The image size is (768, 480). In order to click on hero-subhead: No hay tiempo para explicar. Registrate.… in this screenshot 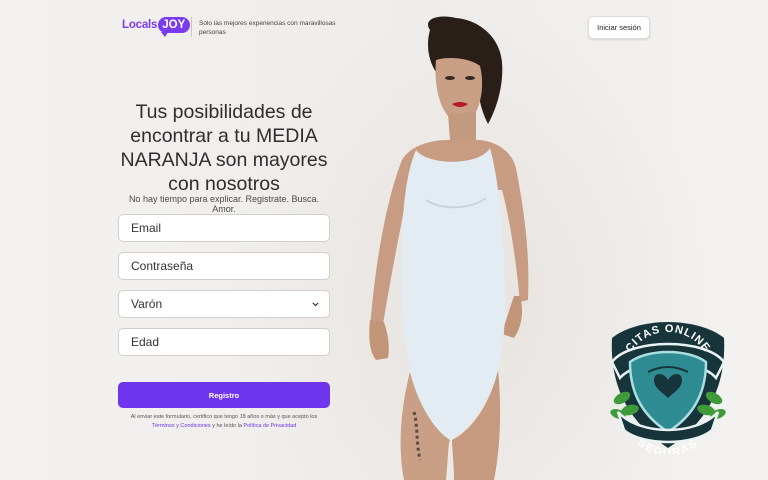, I will do `click(224, 204)`.